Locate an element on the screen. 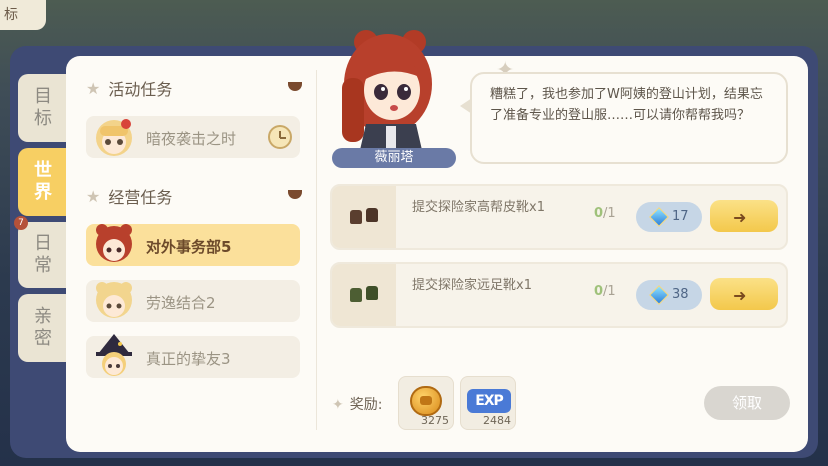 Image resolution: width=828 pixels, height=466 pixels. task-item-work-life: 劳逸结合2 is located at coordinates (193, 301).